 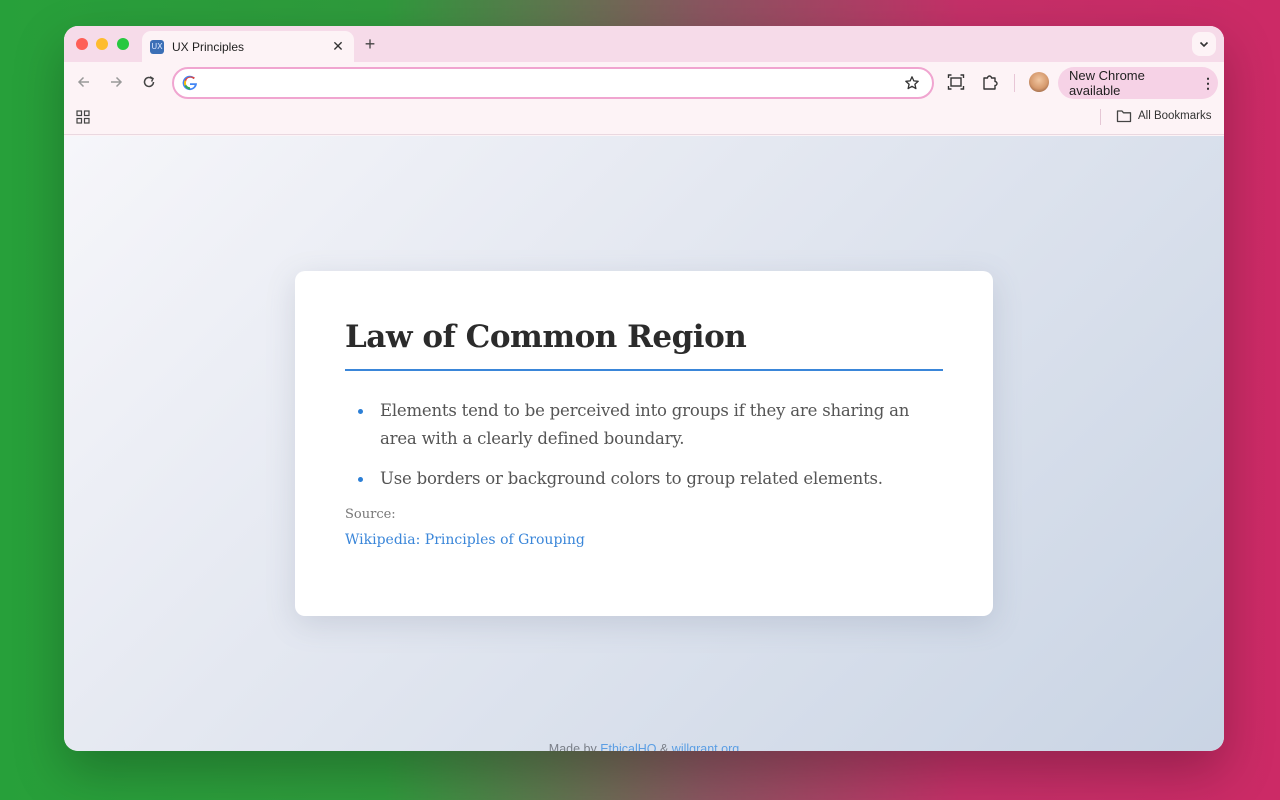 What do you see at coordinates (912, 83) in the screenshot?
I see `bookmark-star-icon` at bounding box center [912, 83].